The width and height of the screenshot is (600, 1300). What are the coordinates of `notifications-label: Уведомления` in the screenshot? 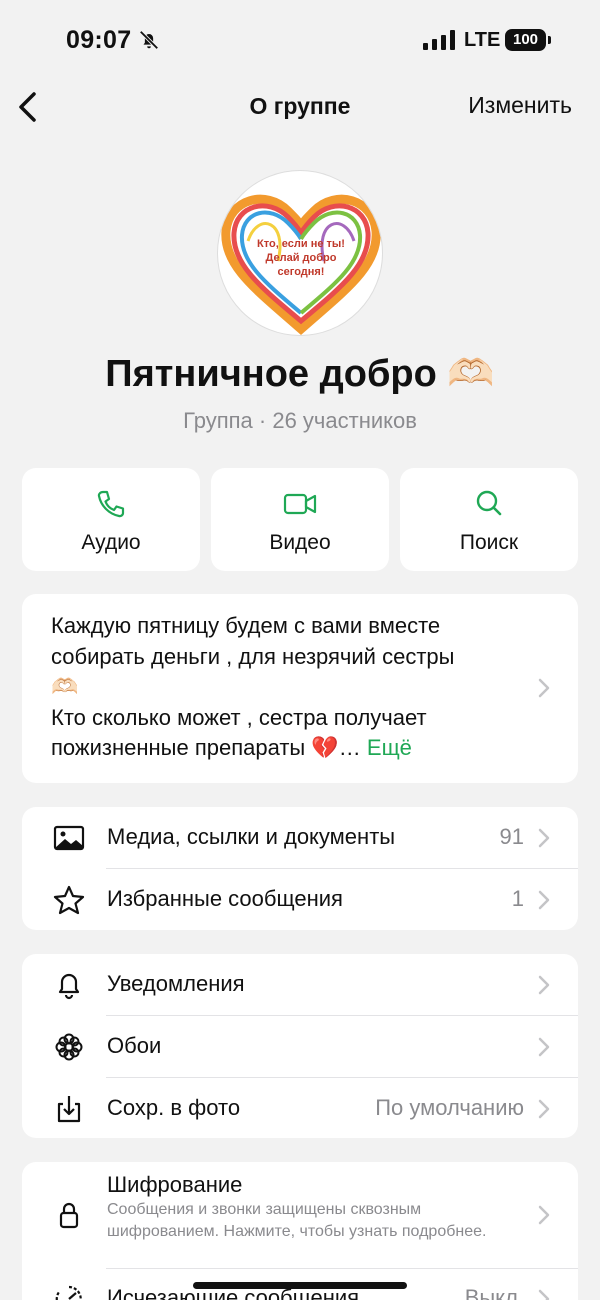 It's located at (176, 983).